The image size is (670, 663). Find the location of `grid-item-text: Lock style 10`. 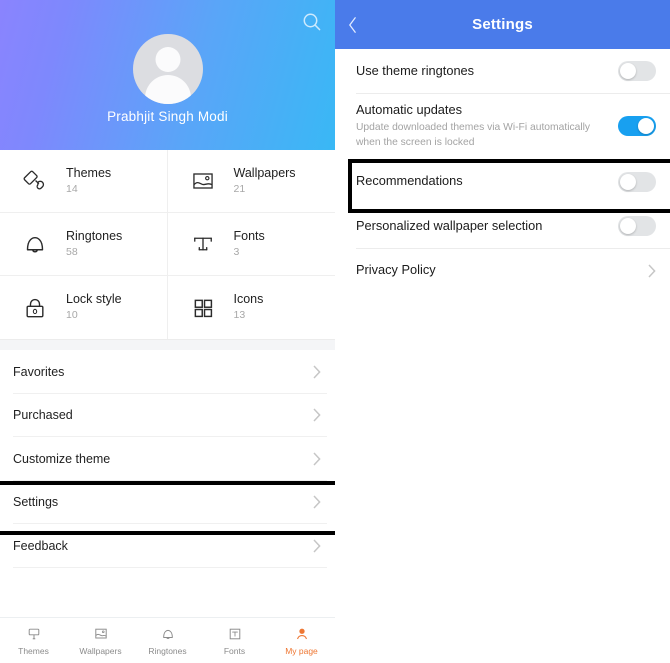

grid-item-text: Lock style 10 is located at coordinates (94, 307).